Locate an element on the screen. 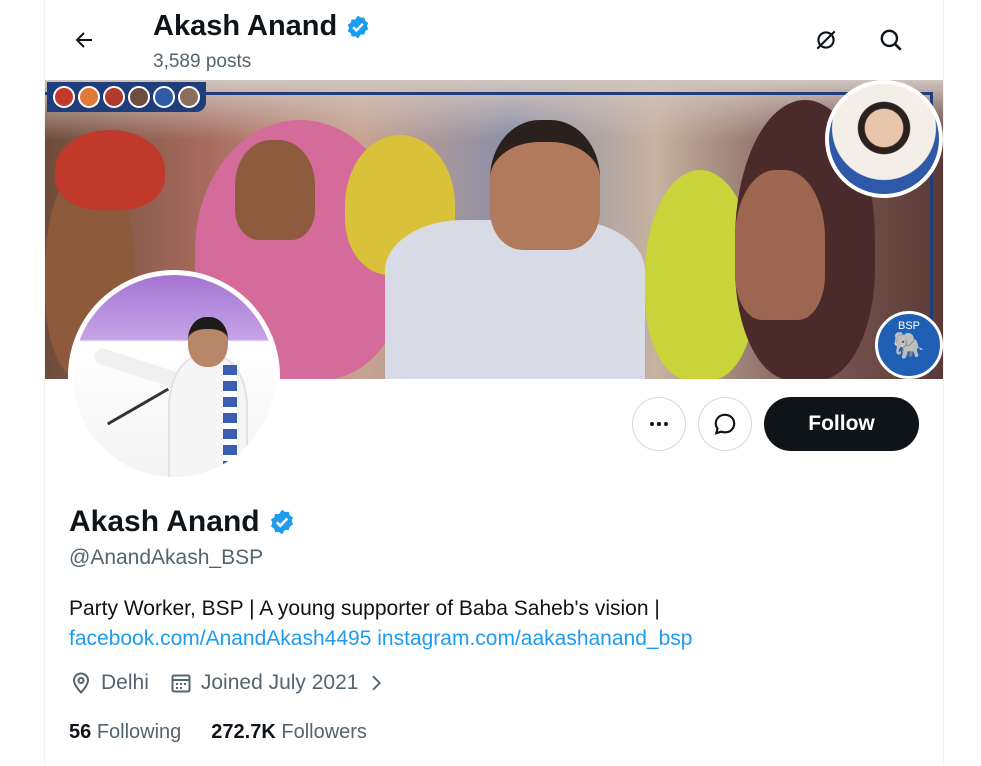 This screenshot has height=766, width=981. bio-link-instagram: instagram.com/aakashanand_bsp is located at coordinates (534, 638).